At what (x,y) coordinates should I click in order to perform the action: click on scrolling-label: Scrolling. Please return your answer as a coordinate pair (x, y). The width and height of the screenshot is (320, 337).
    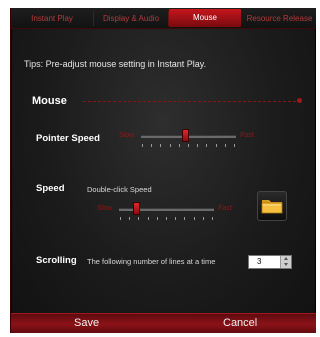
    Looking at the image, I should click on (56, 260).